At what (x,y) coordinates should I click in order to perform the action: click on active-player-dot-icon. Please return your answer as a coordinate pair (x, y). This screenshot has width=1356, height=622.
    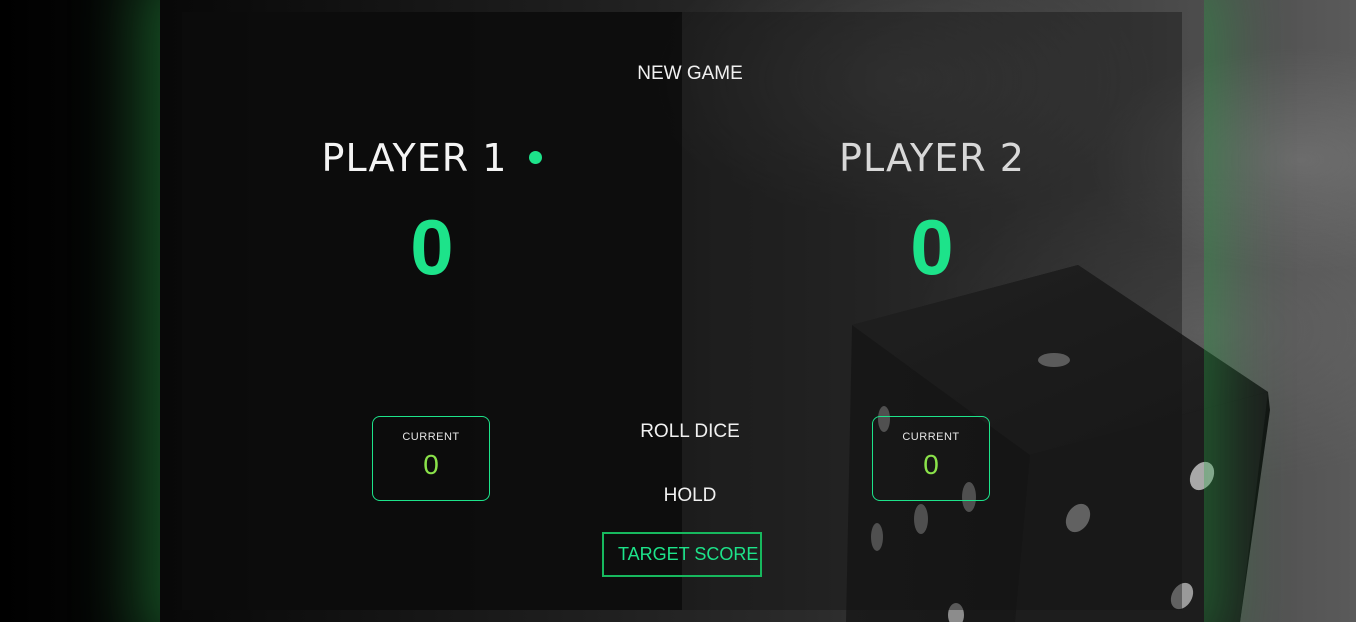
    Looking at the image, I should click on (536, 157).